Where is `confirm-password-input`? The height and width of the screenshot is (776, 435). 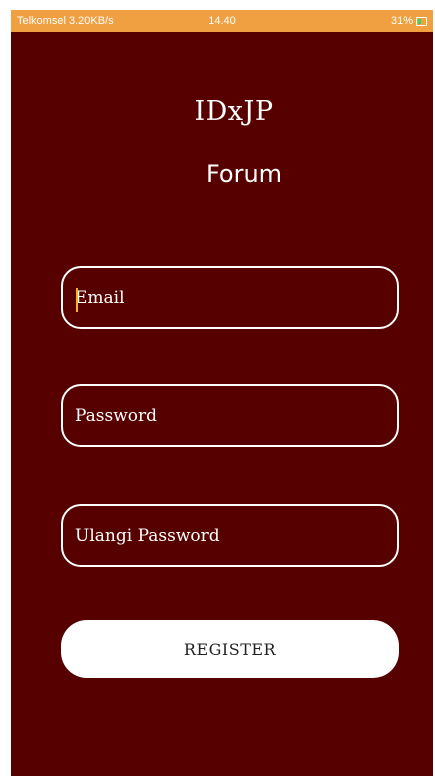 confirm-password-input is located at coordinates (230, 535).